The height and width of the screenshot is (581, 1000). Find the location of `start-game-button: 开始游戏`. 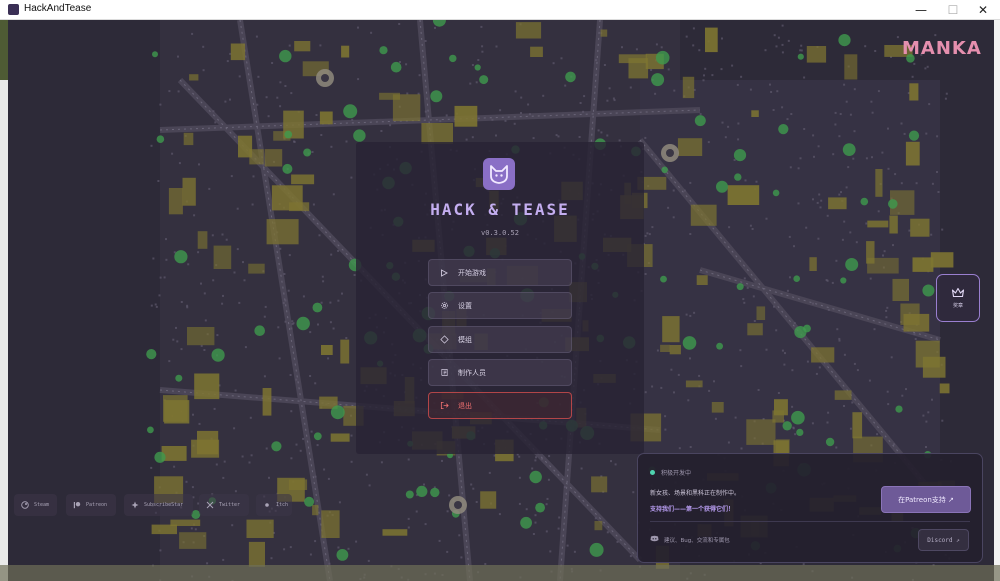

start-game-button: 开始游戏 is located at coordinates (500, 272).